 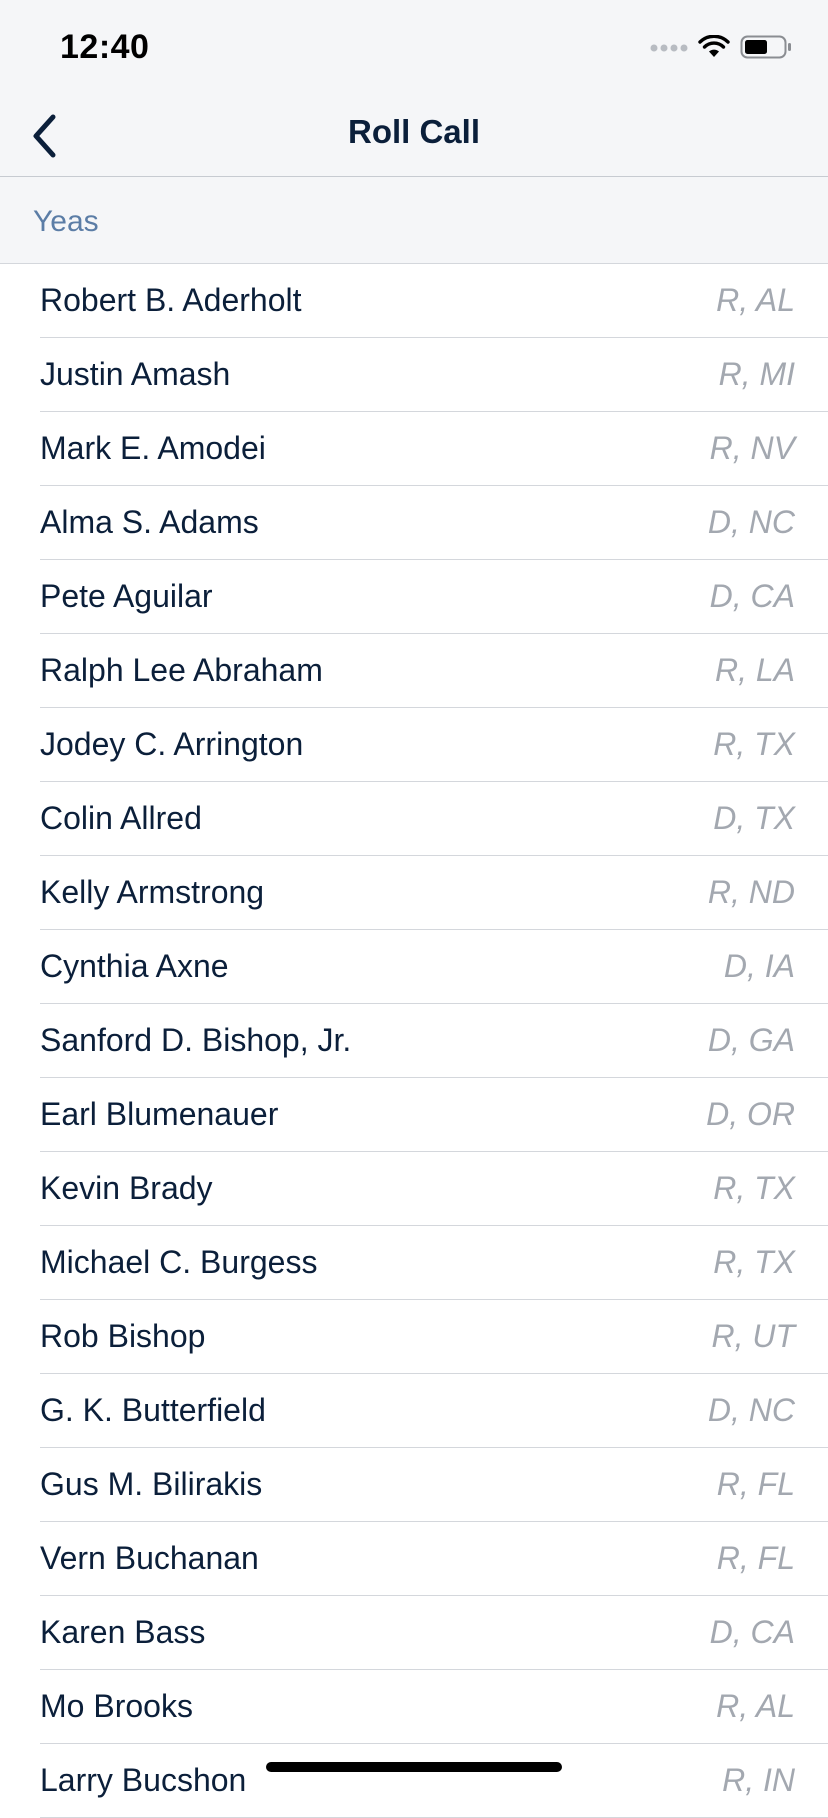 I want to click on member-name: Mark E. Amodei, so click(x=153, y=448).